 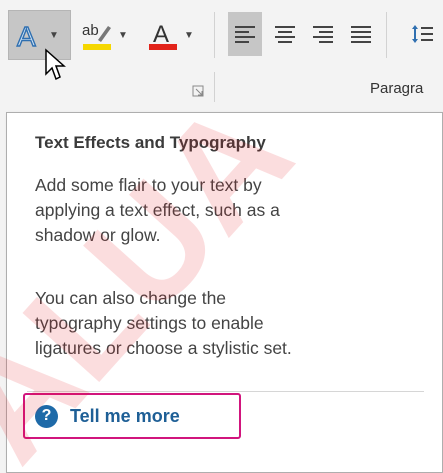 I want to click on tooltip-title: Text Effects and Typography, so click(x=150, y=142).